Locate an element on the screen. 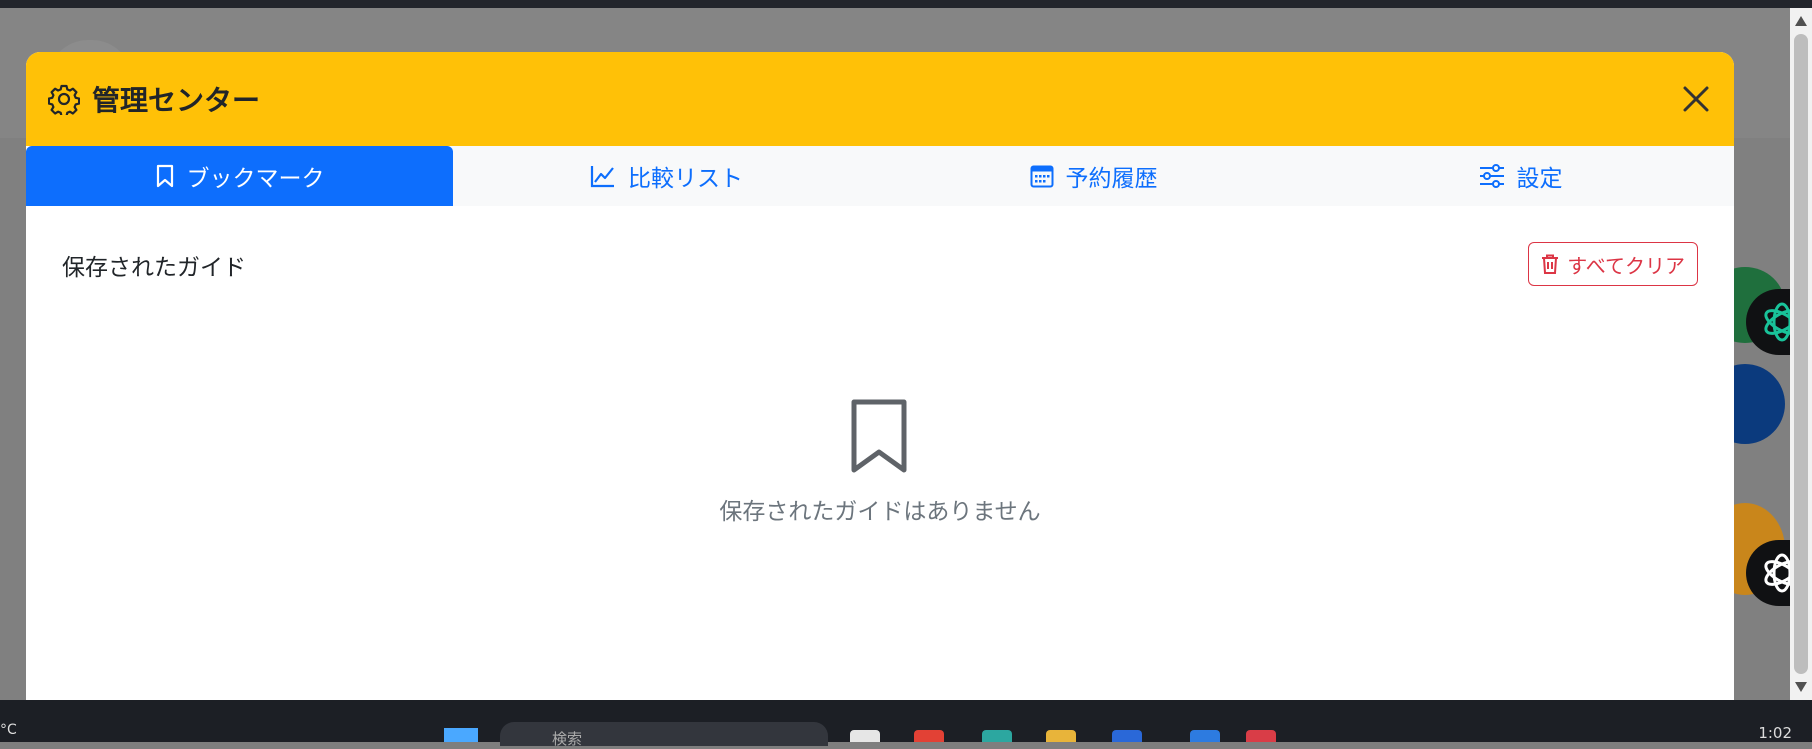  scroll-down-arrow-icon is located at coordinates (1801, 687).